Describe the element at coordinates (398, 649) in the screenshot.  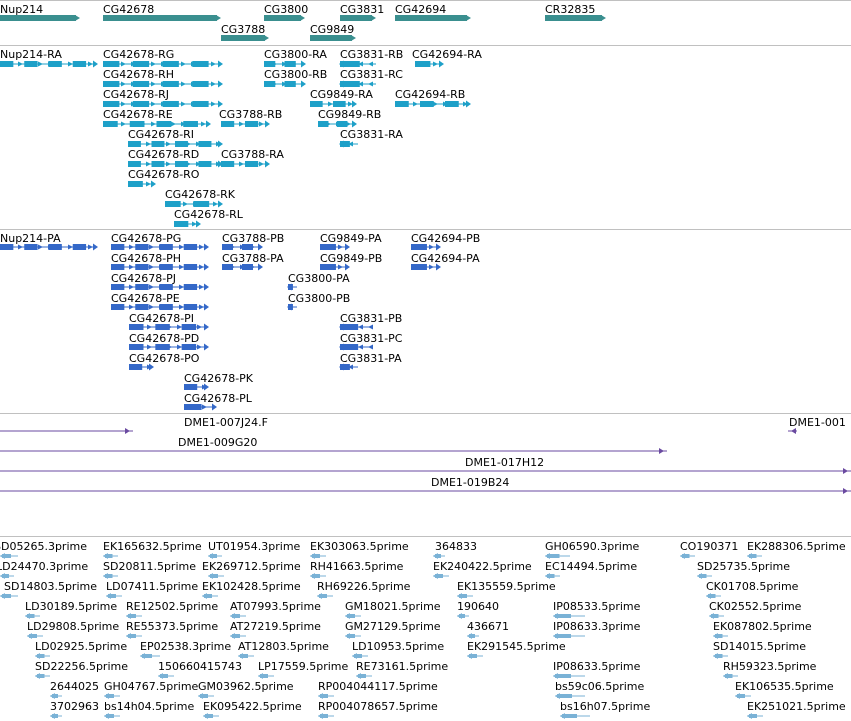
I see `feature-LD10953.5prime: LD10953.5prime` at that location.